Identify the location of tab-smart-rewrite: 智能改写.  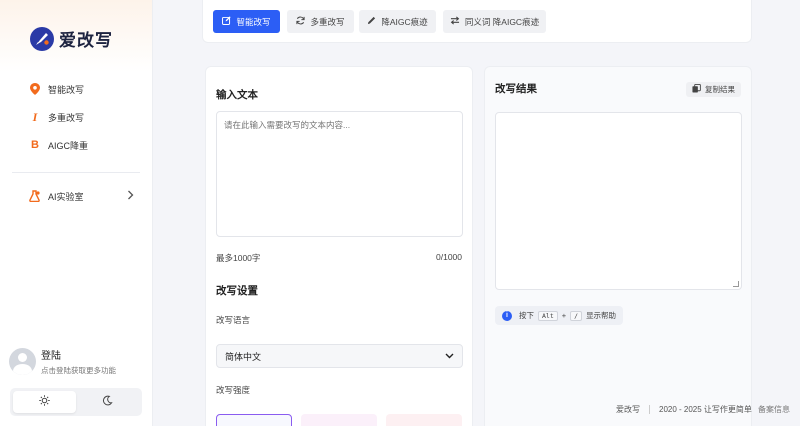
(246, 21).